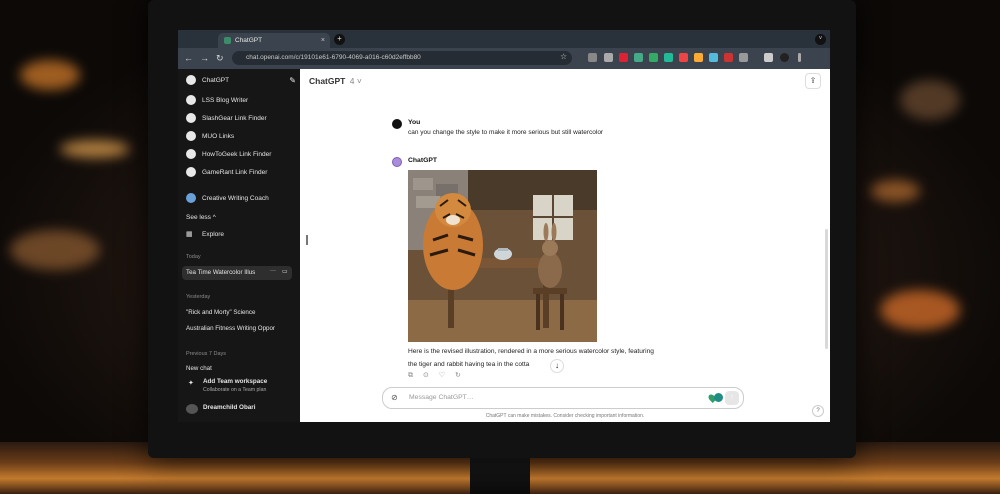  I want to click on sidebar-item-label: GameRant Link Finder, so click(235, 172).